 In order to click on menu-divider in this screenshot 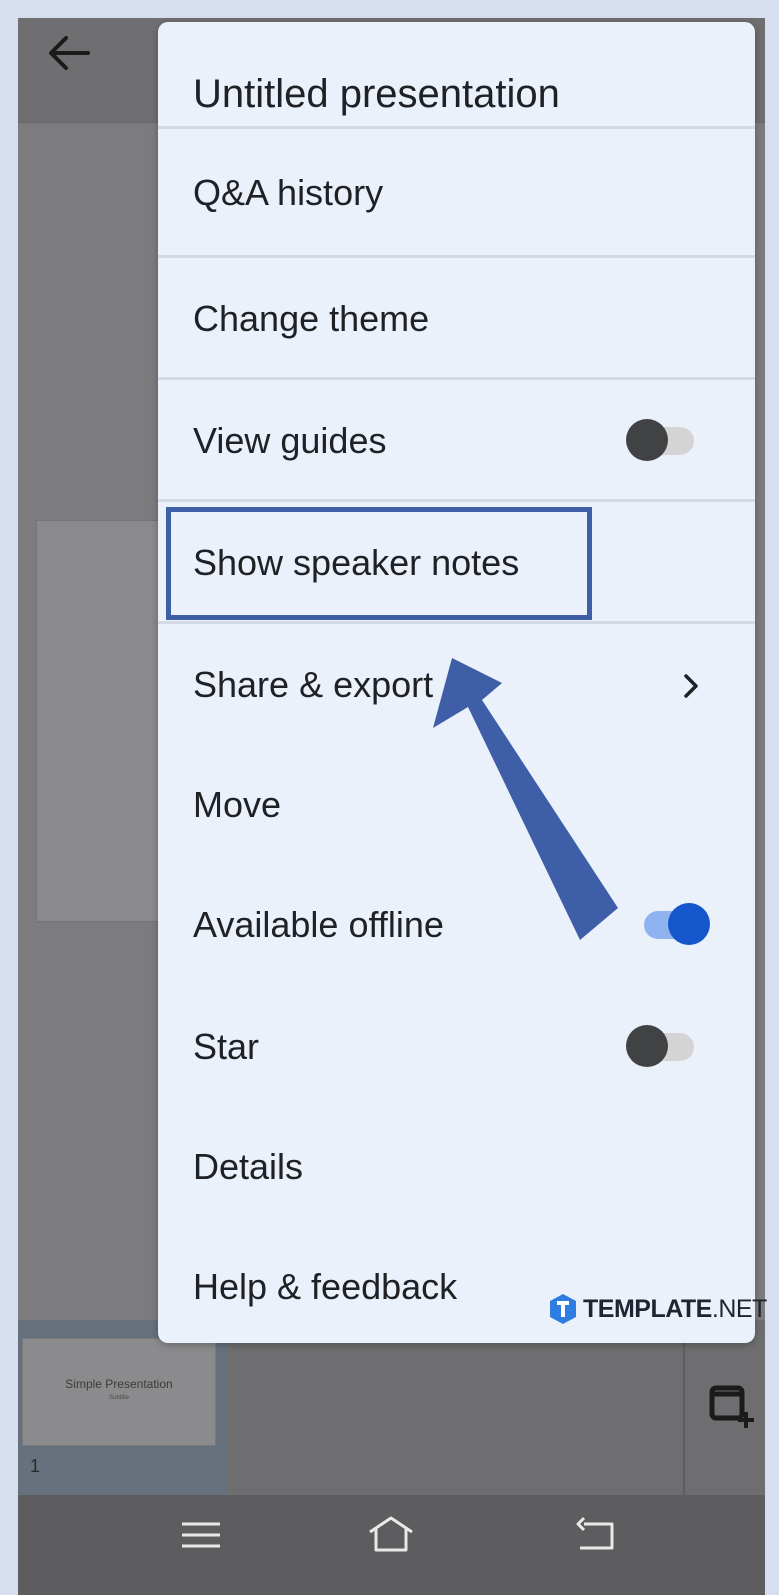, I will do `click(456, 127)`.